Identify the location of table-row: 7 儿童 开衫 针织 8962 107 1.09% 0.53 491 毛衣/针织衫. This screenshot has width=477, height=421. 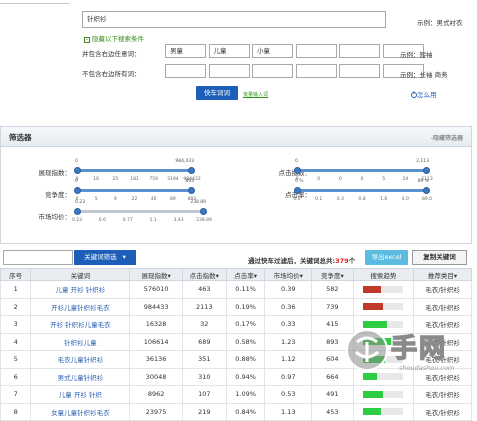
(236, 394).